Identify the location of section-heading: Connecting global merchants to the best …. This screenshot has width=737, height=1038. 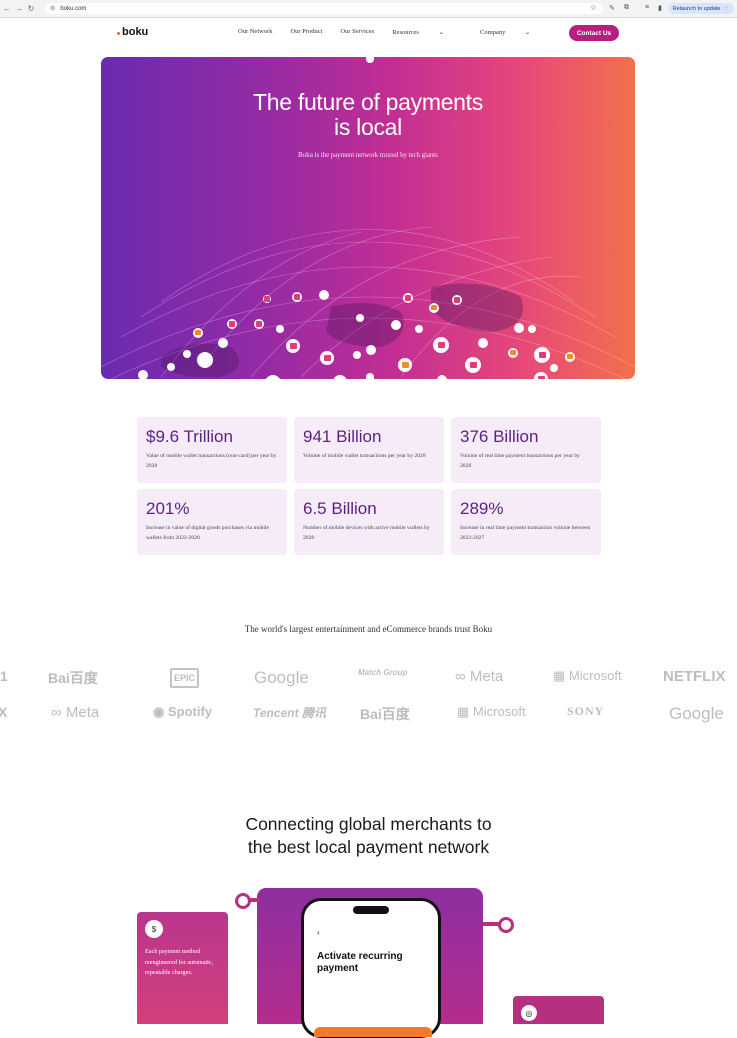
(368, 836).